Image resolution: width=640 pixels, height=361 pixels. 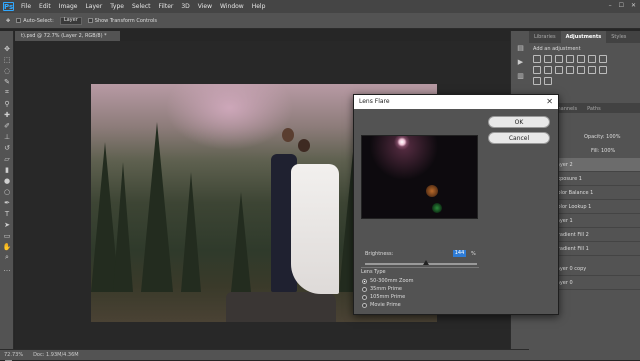 I want to click on history-icon: ▤, so click(x=520, y=48).